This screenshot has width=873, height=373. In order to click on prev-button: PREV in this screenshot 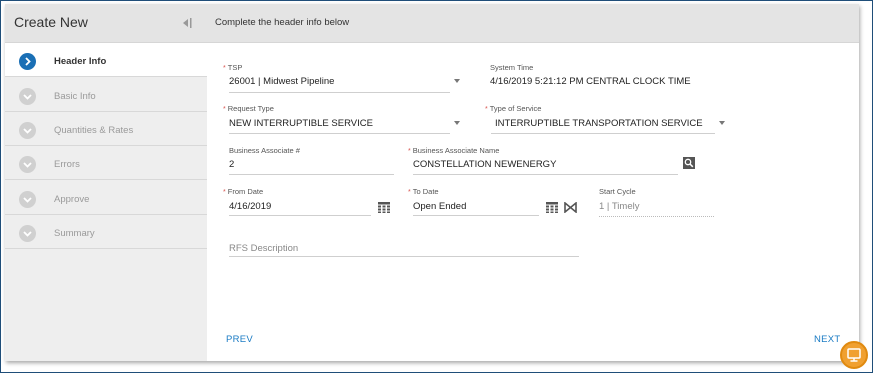, I will do `click(239, 339)`.